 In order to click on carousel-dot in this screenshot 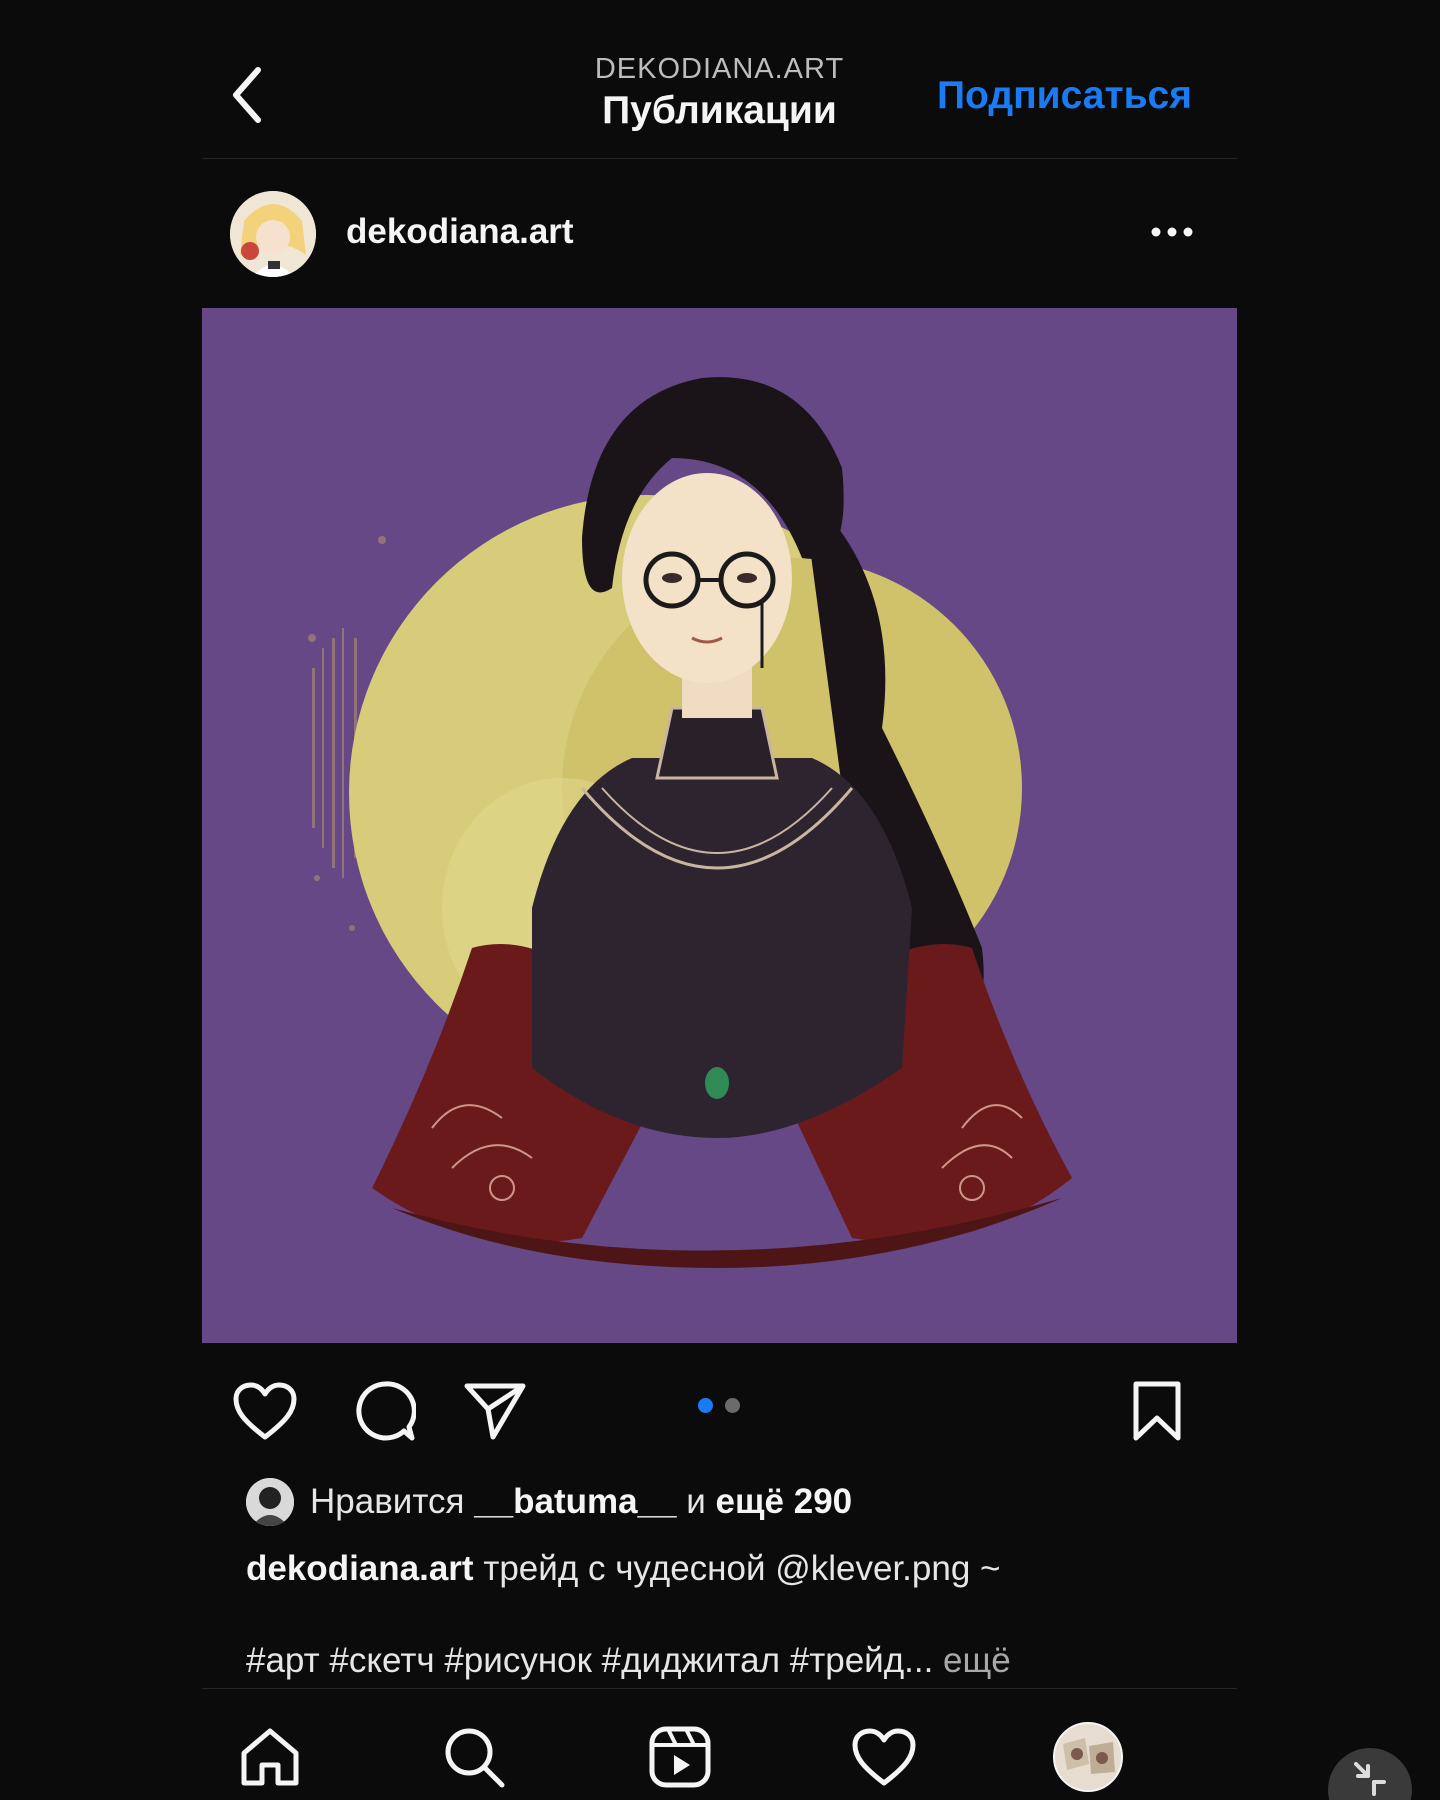, I will do `click(732, 1405)`.